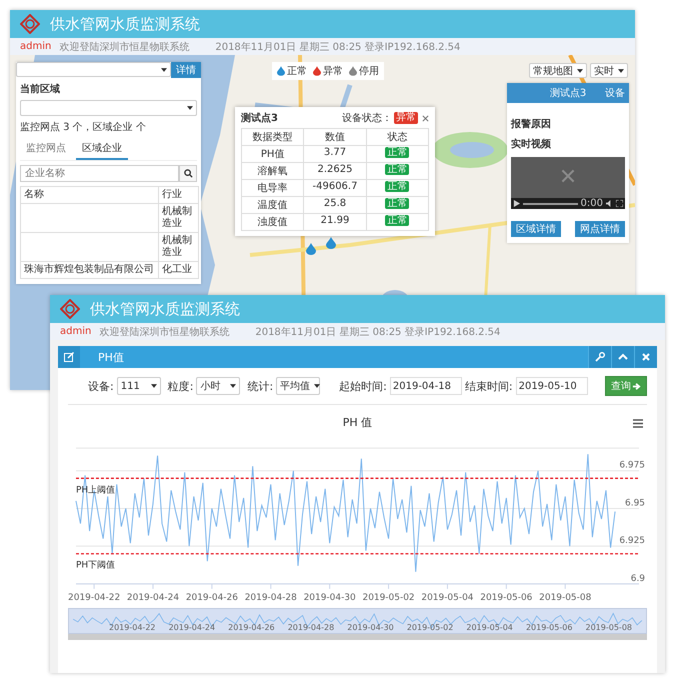  What do you see at coordinates (609, 70) in the screenshot?
I see `map-select: 实时` at bounding box center [609, 70].